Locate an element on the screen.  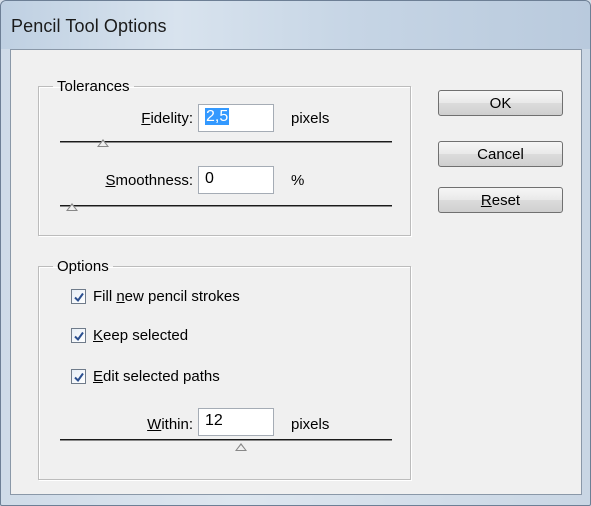
smoothness-input: 0 is located at coordinates (236, 180).